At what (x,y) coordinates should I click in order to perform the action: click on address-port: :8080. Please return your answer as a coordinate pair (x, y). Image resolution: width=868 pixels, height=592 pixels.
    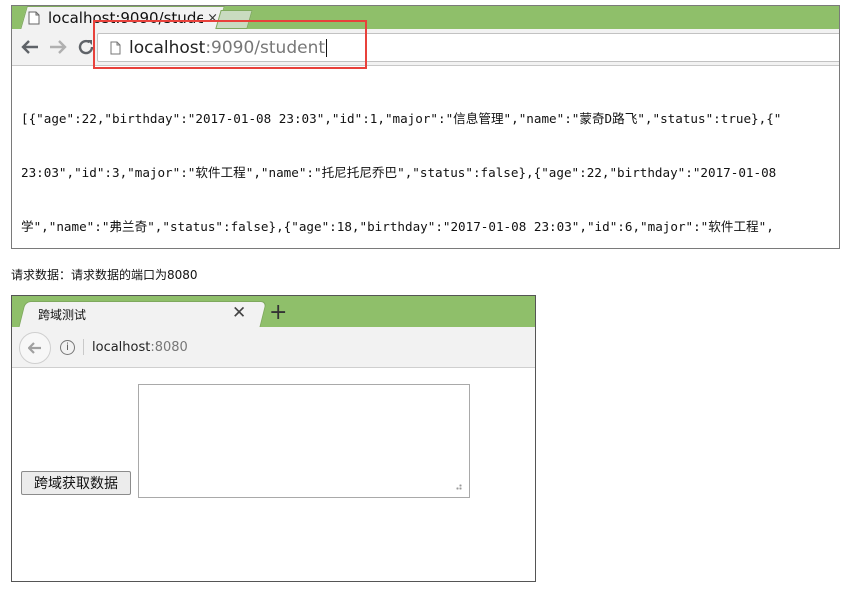
    Looking at the image, I should click on (169, 347).